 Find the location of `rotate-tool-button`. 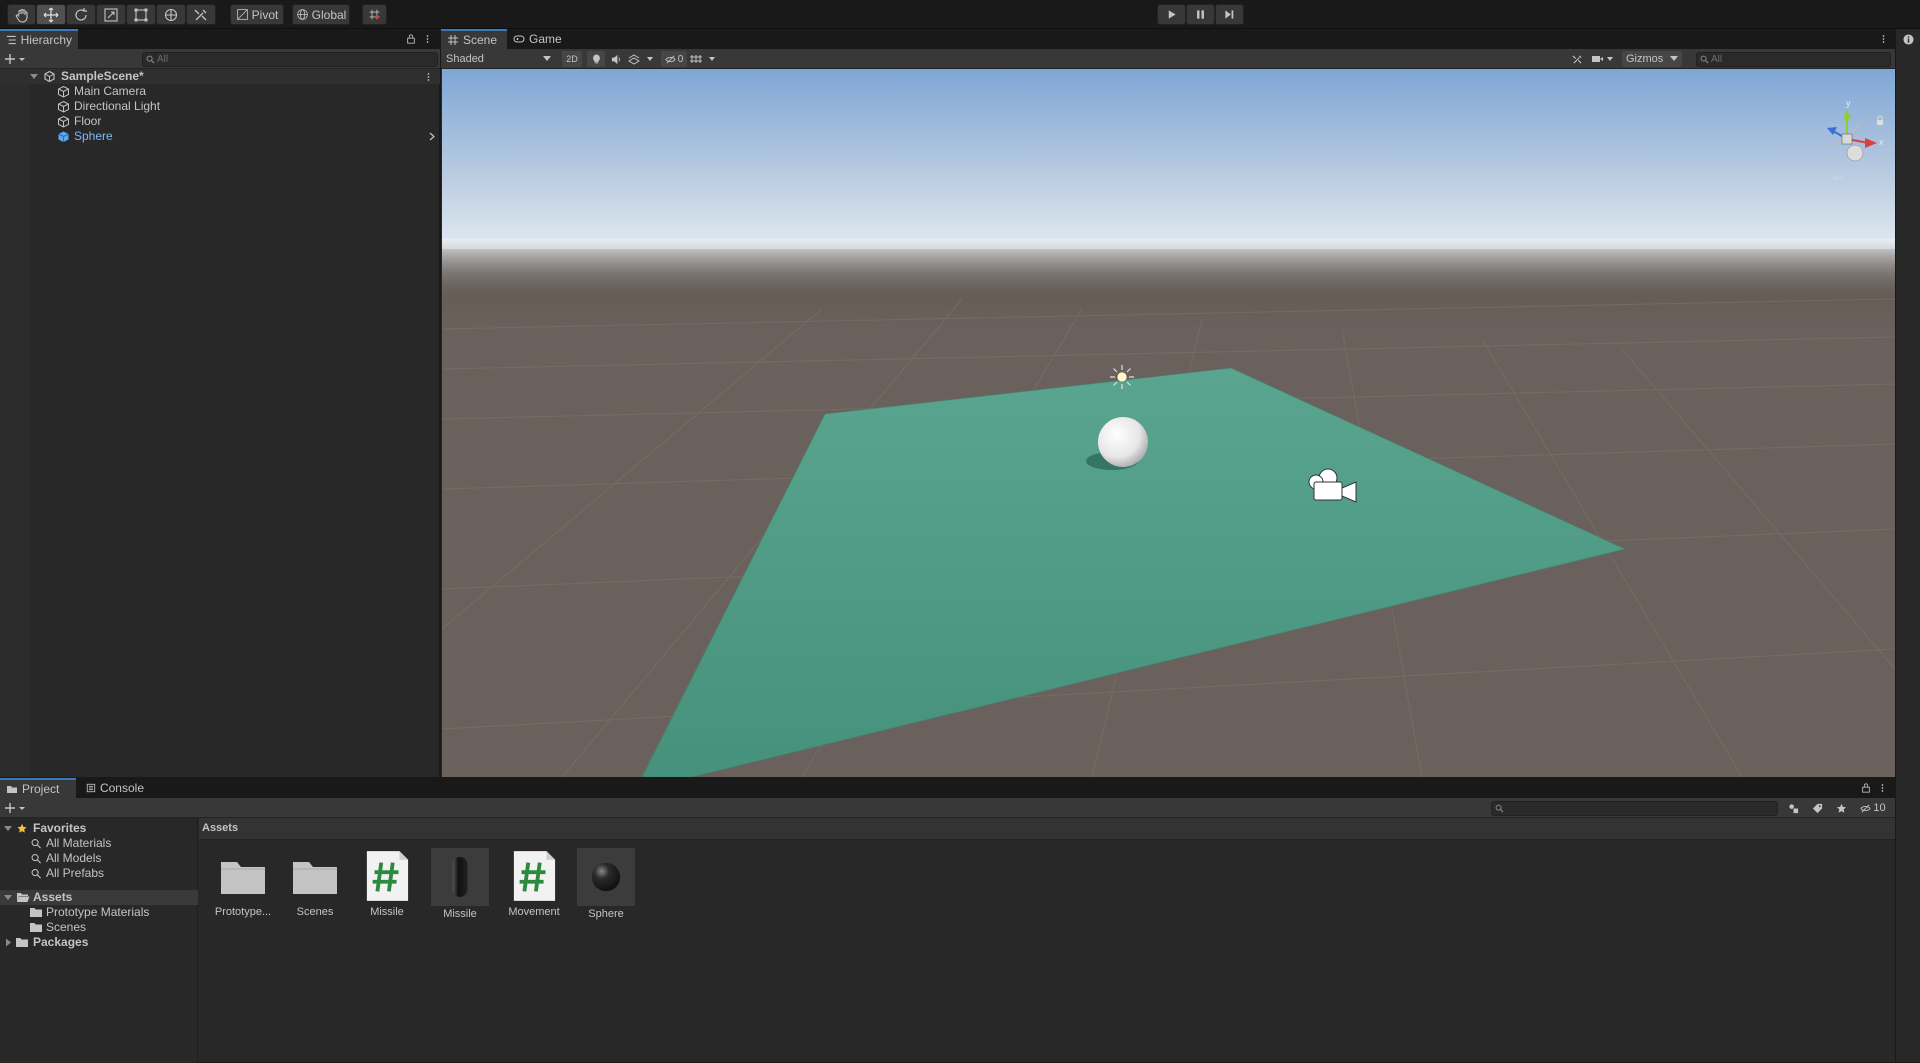

rotate-tool-button is located at coordinates (81, 14).